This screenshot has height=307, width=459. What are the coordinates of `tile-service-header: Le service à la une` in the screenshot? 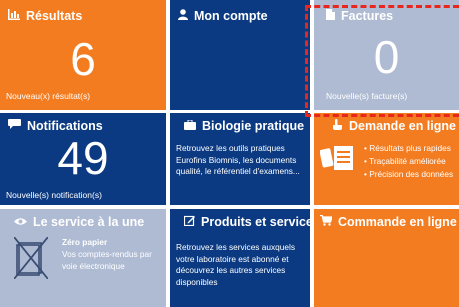 It's located at (79, 222).